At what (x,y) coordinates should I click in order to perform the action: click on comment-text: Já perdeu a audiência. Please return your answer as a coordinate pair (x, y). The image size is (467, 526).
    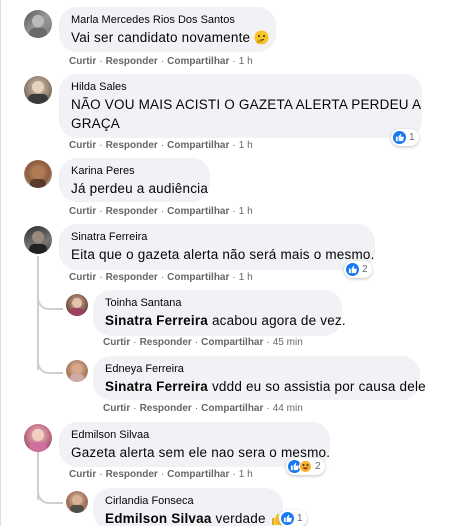
    Looking at the image, I should click on (140, 188).